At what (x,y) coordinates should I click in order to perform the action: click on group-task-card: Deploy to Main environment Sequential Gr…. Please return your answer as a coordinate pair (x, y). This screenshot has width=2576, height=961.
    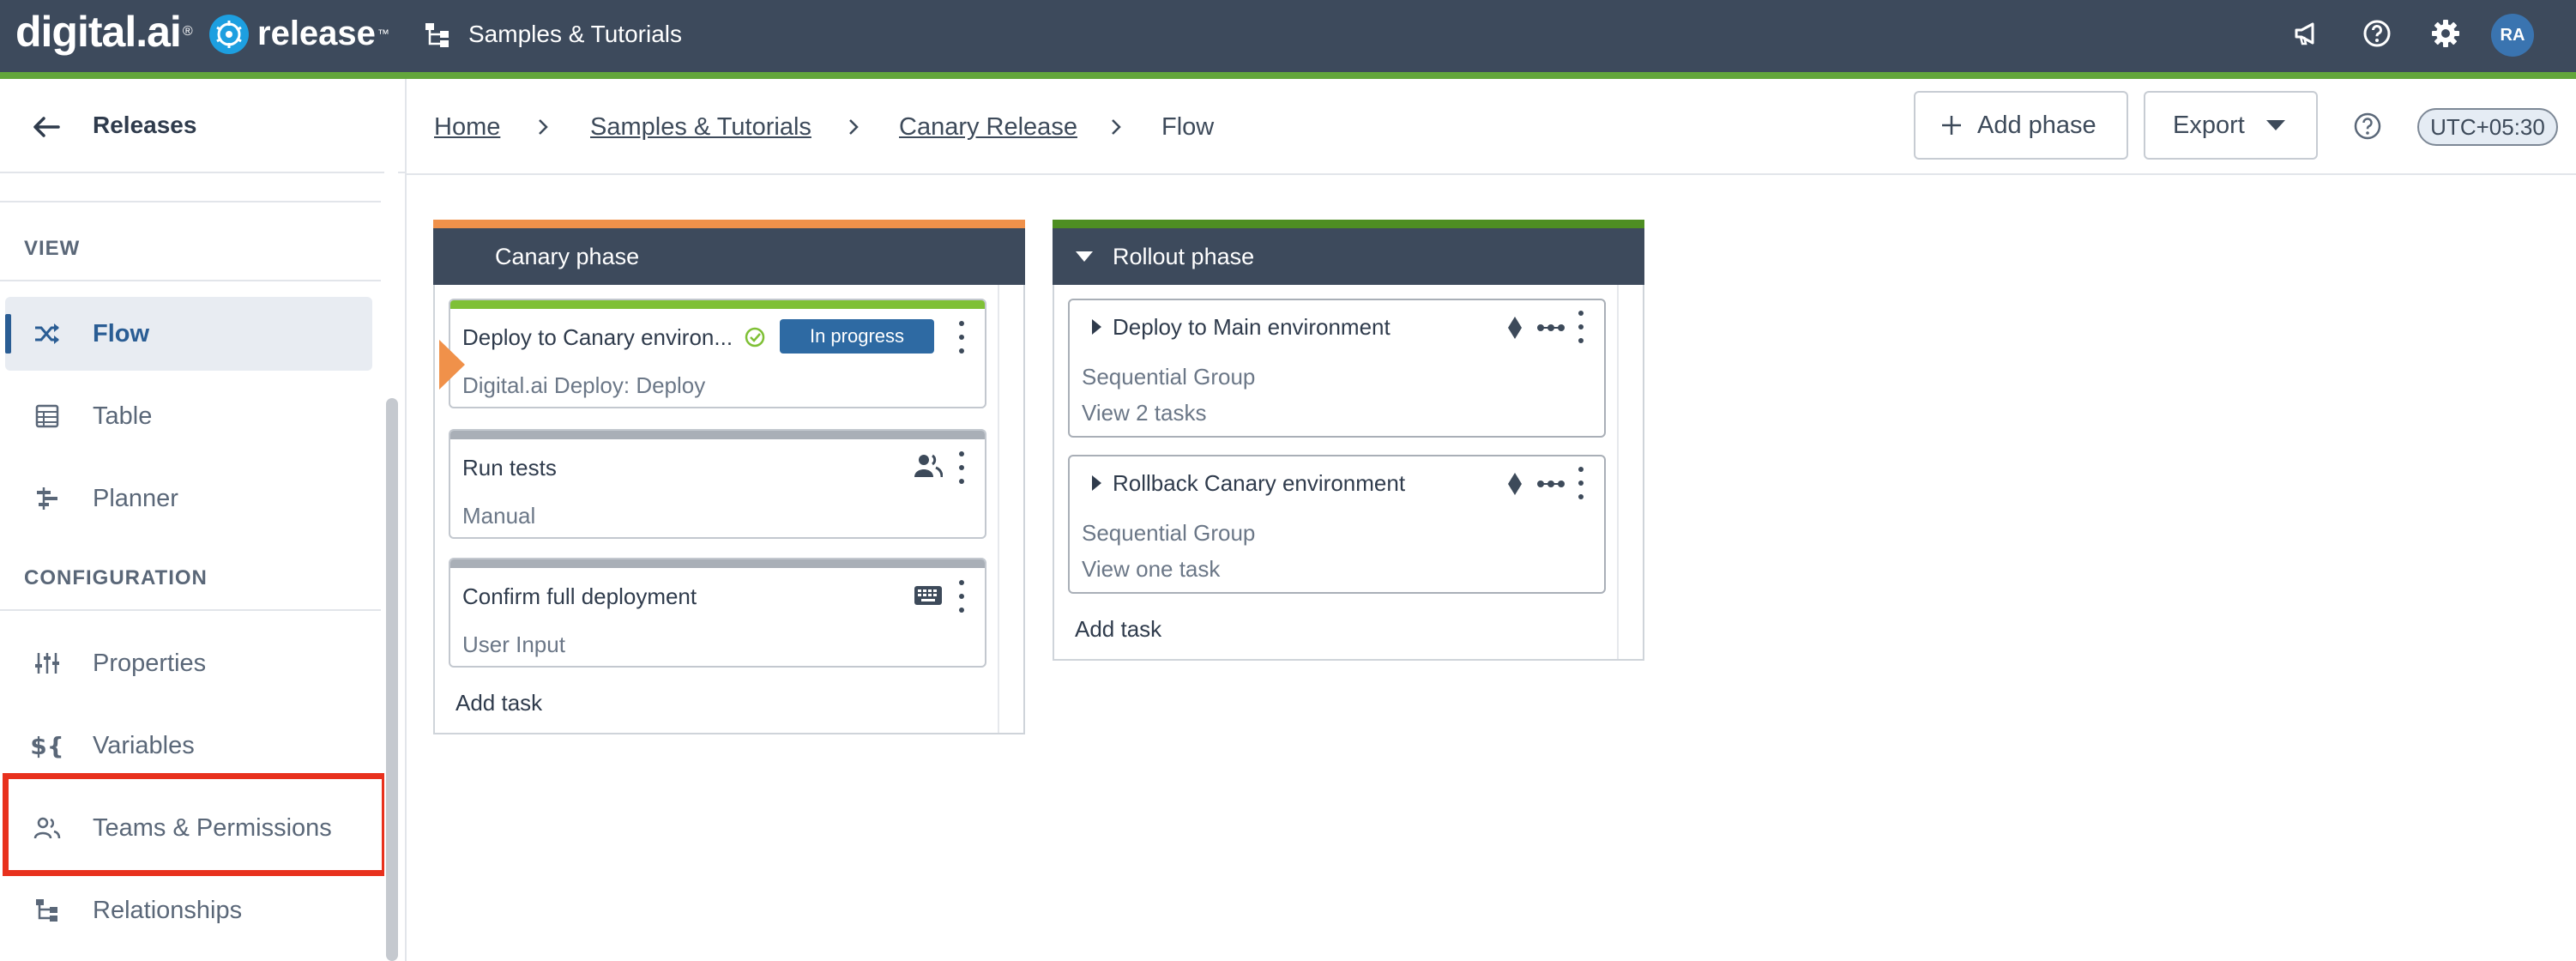
    Looking at the image, I should click on (1337, 368).